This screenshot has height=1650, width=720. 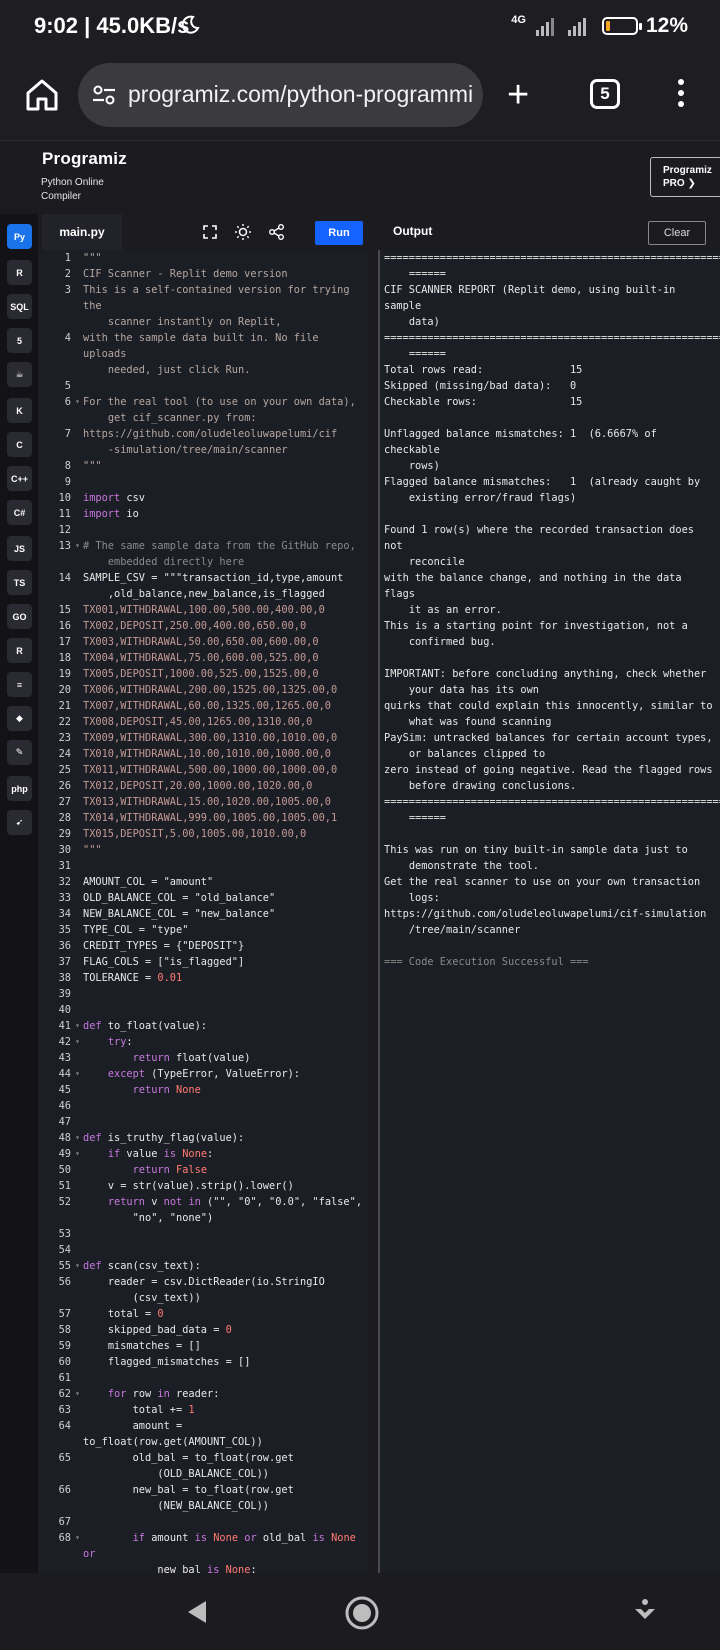 What do you see at coordinates (203, 850) in the screenshot?
I see `code-line: 30 """` at bounding box center [203, 850].